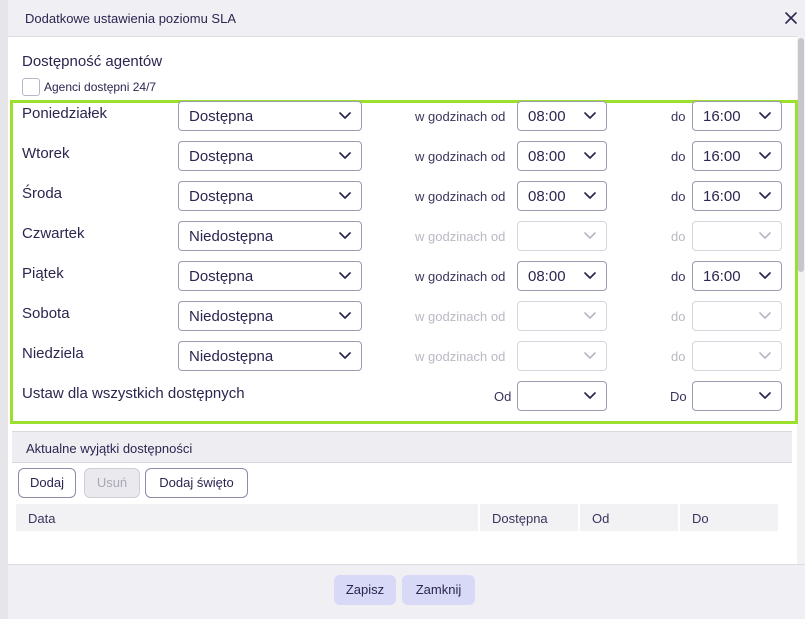 This screenshot has width=805, height=619. Describe the element at coordinates (737, 396) in the screenshot. I see `set-all-to-select` at that location.